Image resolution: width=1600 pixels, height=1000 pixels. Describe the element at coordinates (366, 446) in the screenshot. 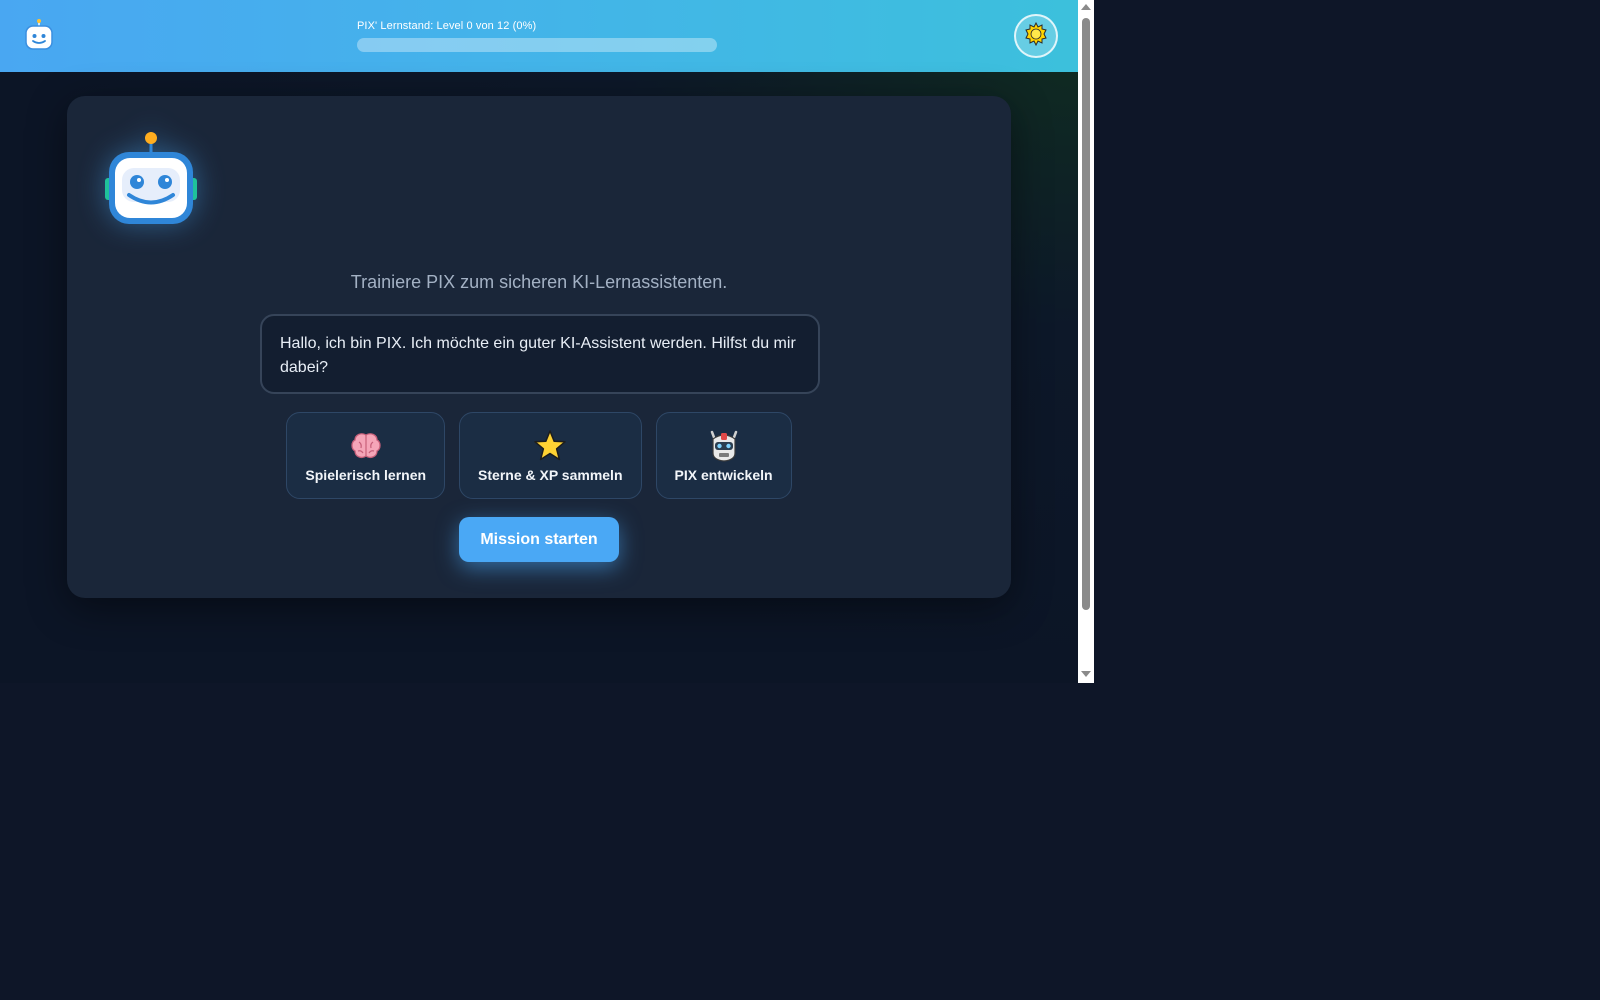

I see `brain-icon` at that location.